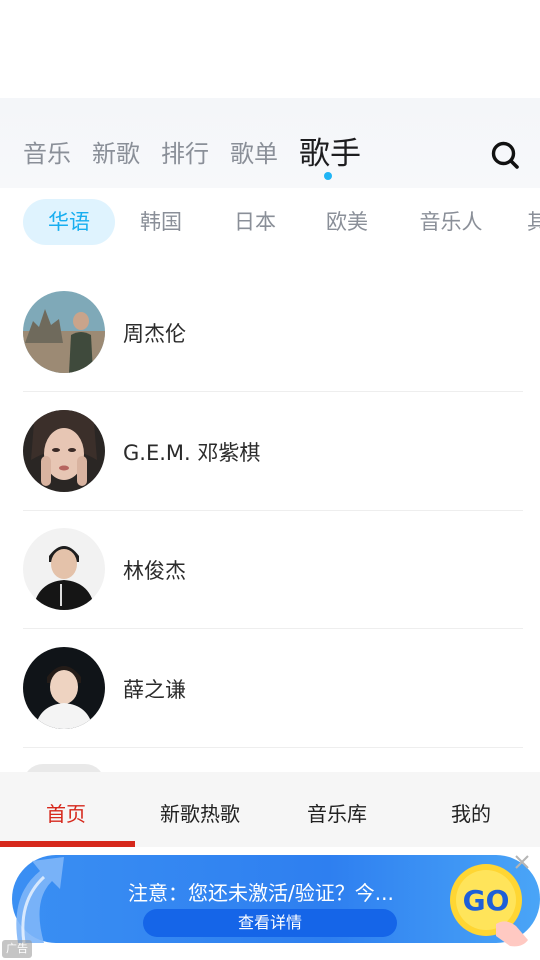 The width and height of the screenshot is (540, 960). I want to click on filter-chinese: 华语, so click(69, 222).